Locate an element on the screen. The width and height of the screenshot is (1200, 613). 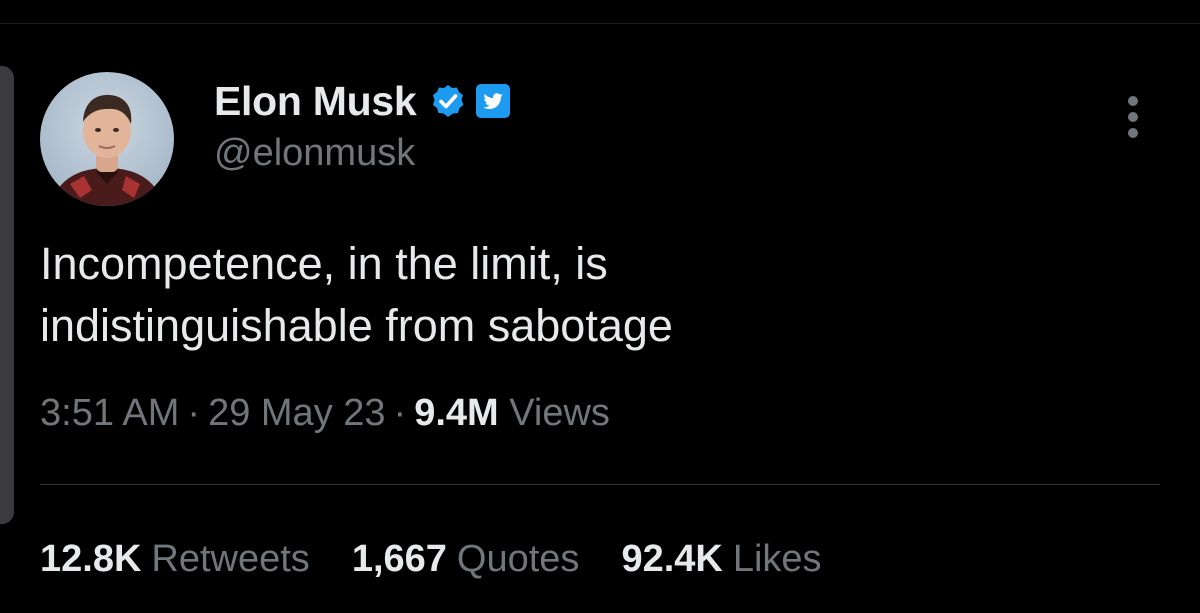
verified-badge-icon is located at coordinates (448, 101).